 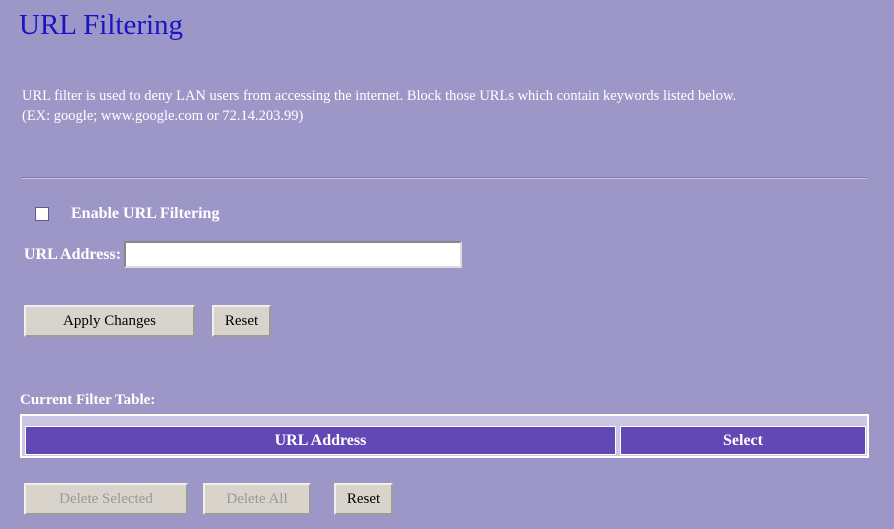 What do you see at coordinates (101, 25) in the screenshot?
I see `page-title: URL Filtering` at bounding box center [101, 25].